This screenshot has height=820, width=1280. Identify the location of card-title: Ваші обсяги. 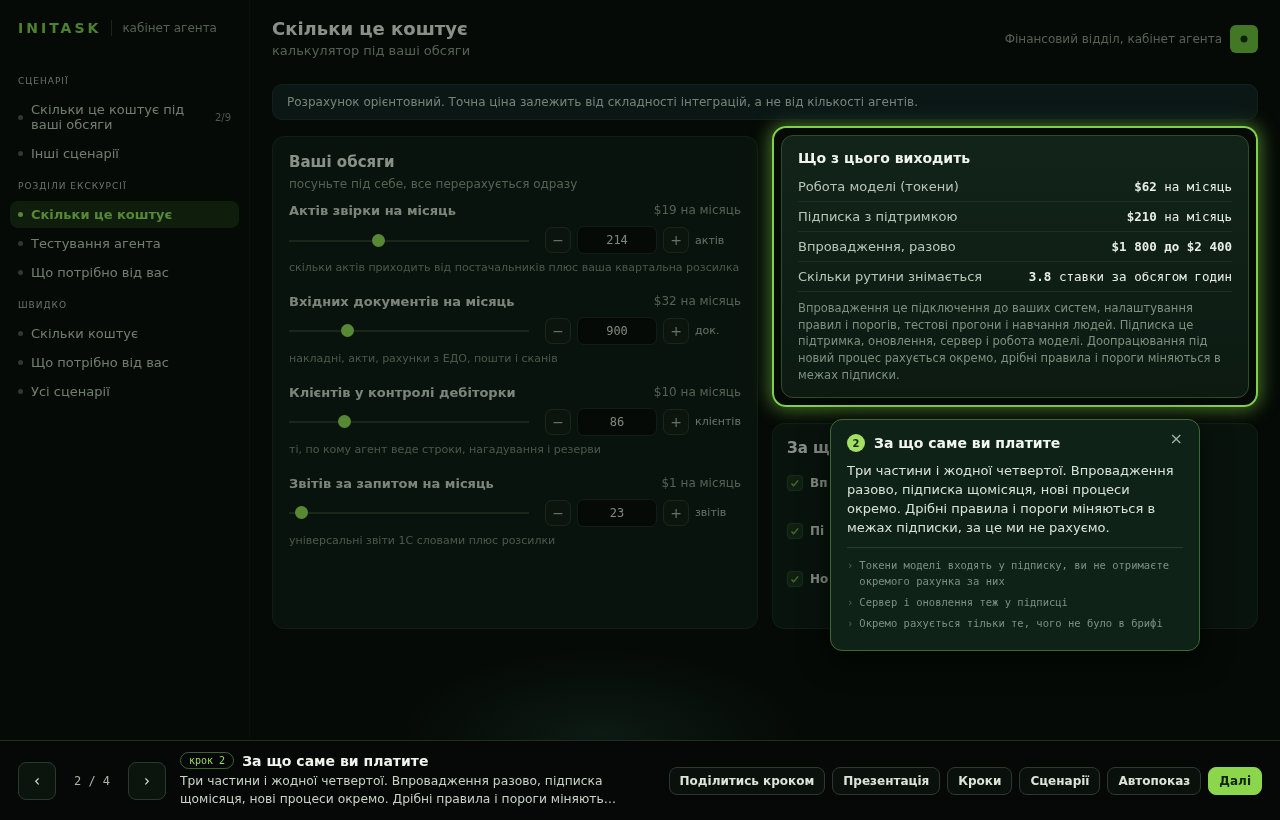
(342, 162).